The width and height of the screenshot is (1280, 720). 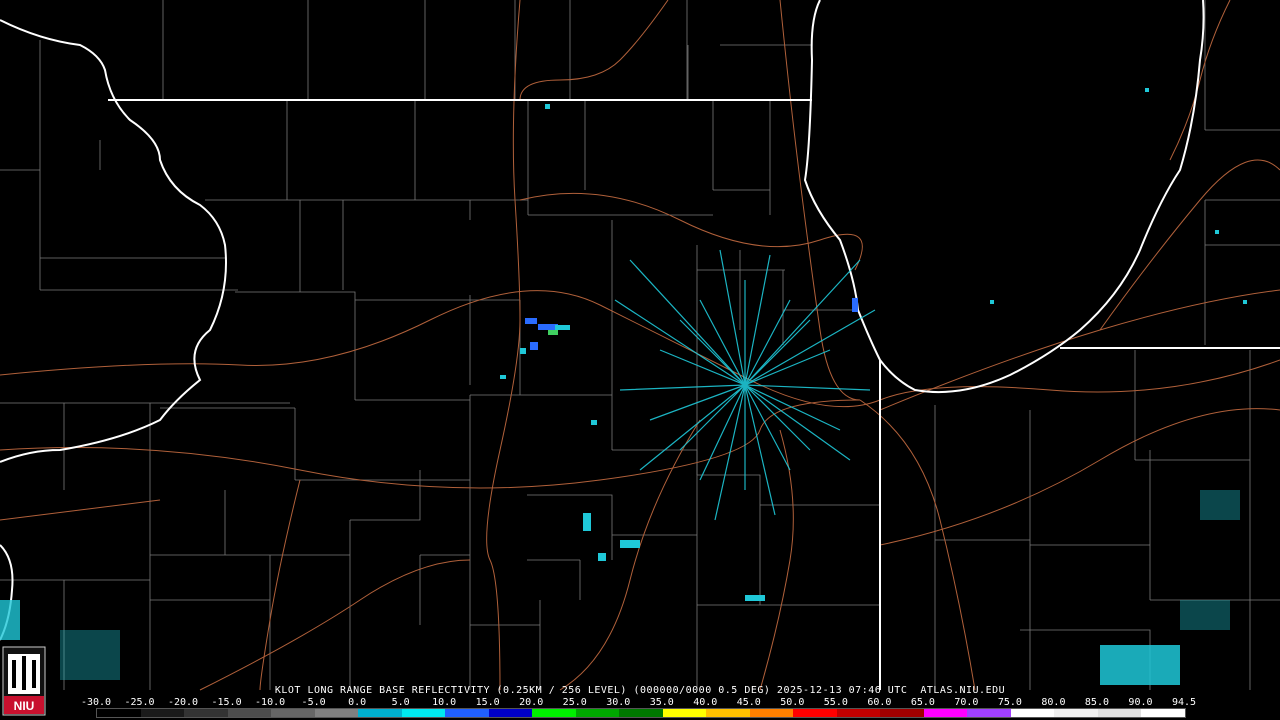 What do you see at coordinates (270, 702) in the screenshot?
I see `scale-tick-label: -10.0` at bounding box center [270, 702].